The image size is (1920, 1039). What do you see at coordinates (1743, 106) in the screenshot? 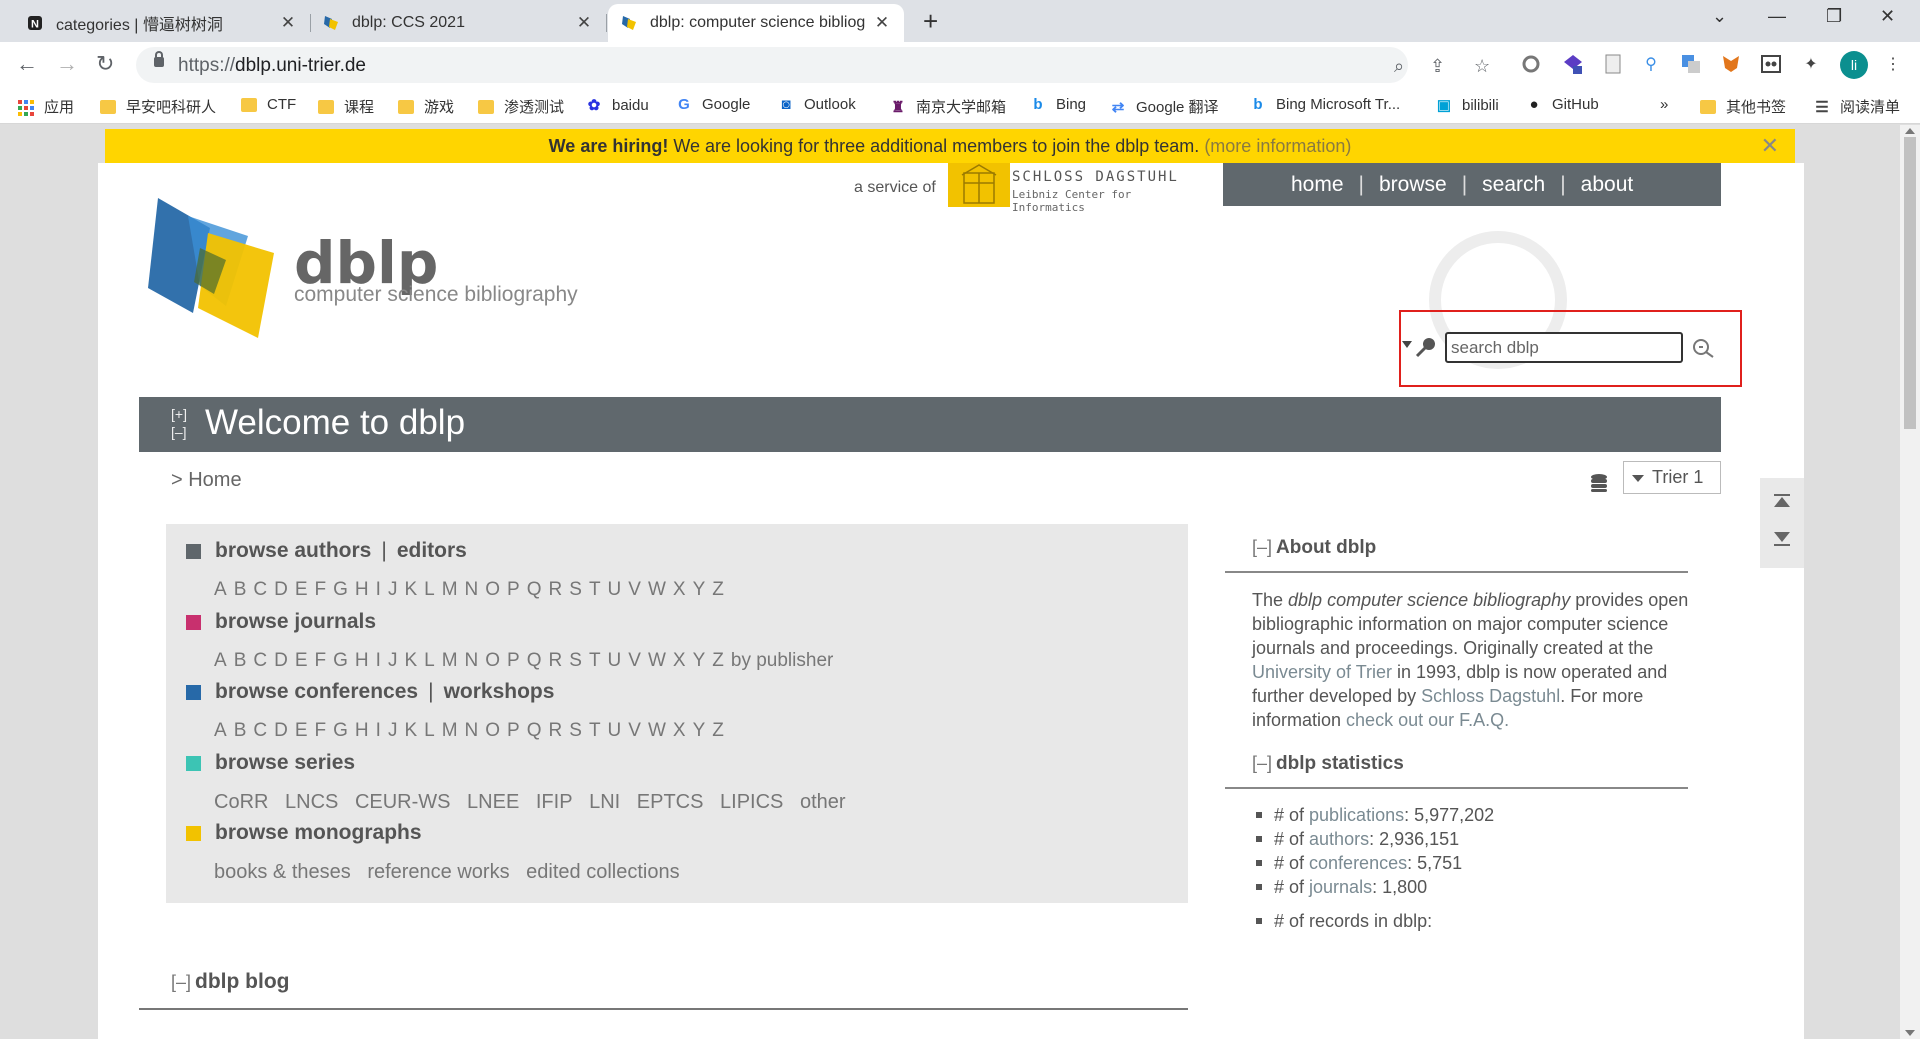
I see `bookmark-other-folder: 其他书签` at bounding box center [1743, 106].